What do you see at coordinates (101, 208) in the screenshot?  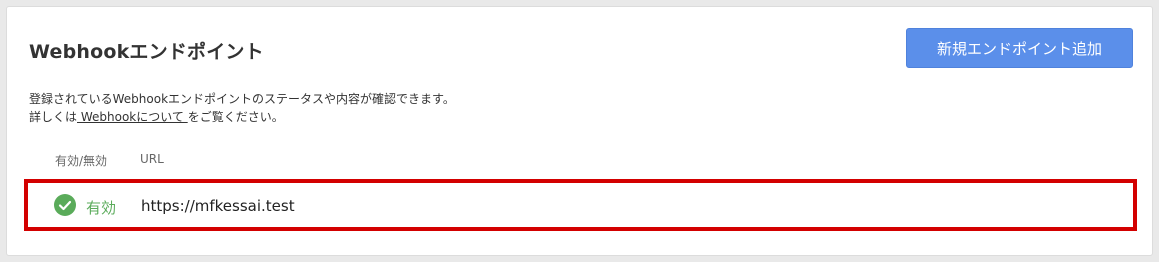 I see `status-label: 有効` at bounding box center [101, 208].